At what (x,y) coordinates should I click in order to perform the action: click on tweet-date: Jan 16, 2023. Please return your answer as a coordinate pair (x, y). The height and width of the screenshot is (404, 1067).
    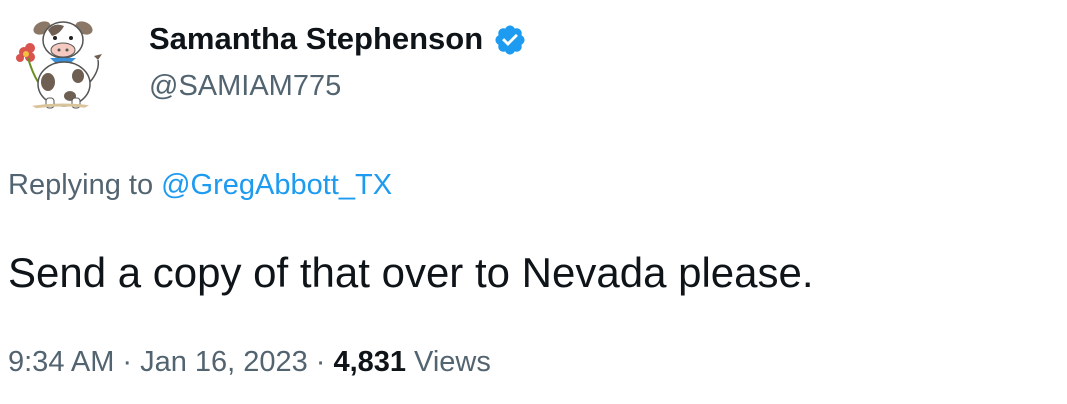
    Looking at the image, I should click on (224, 362).